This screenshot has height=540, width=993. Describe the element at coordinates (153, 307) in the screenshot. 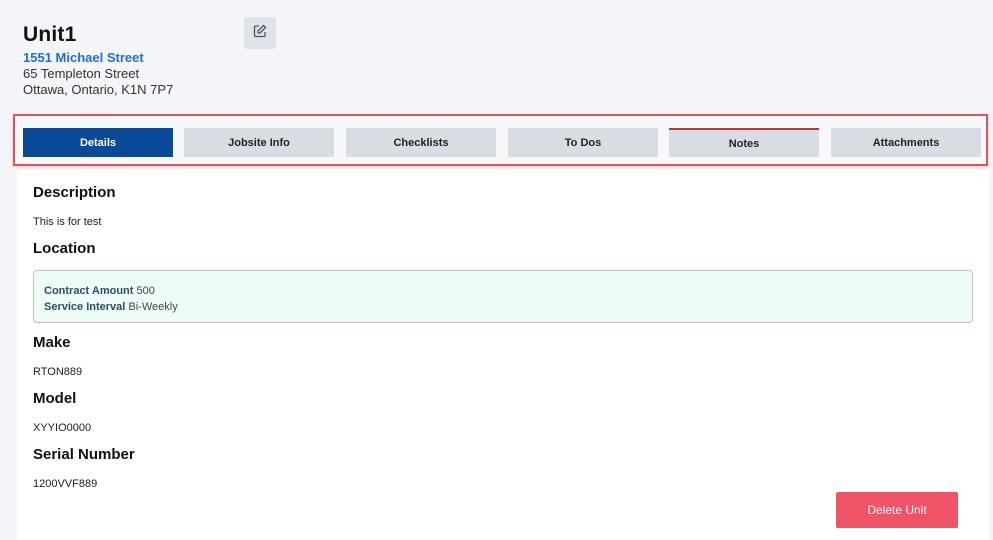

I see `service-interval-value: Bi-Weekly` at that location.